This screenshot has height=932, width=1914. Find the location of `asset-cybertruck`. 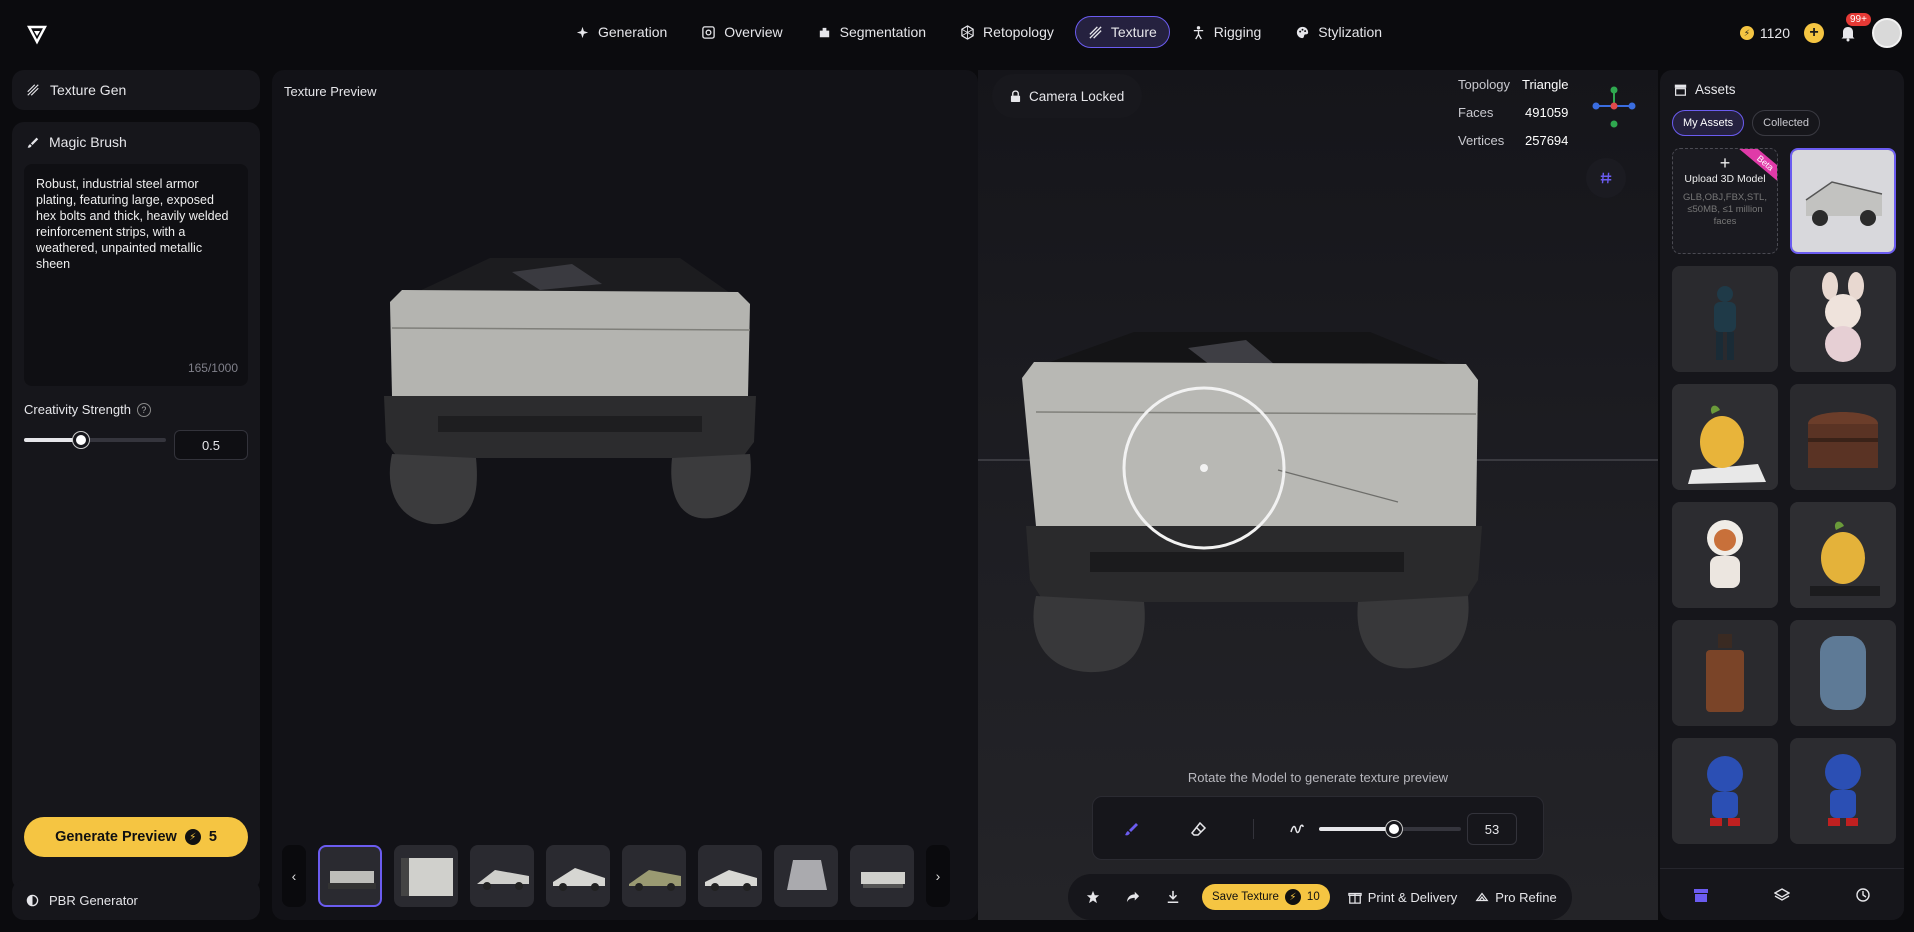

asset-cybertruck is located at coordinates (1843, 201).